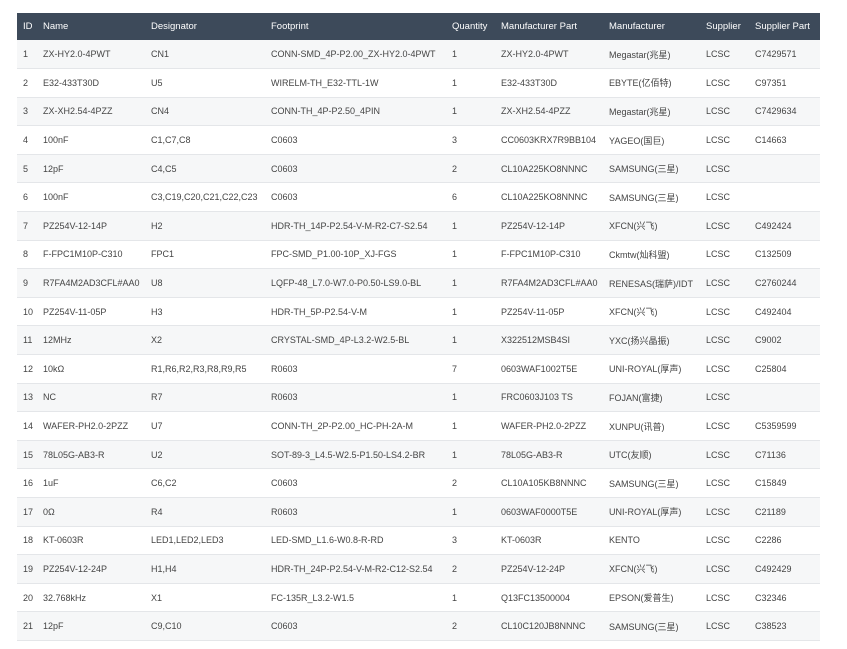 This screenshot has width=847, height=649. I want to click on cell-name: 12pF, so click(53, 626).